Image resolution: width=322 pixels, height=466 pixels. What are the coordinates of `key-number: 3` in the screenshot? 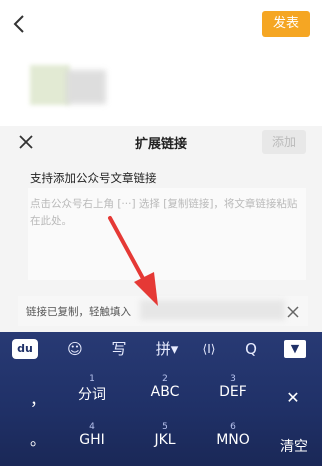 It's located at (233, 379).